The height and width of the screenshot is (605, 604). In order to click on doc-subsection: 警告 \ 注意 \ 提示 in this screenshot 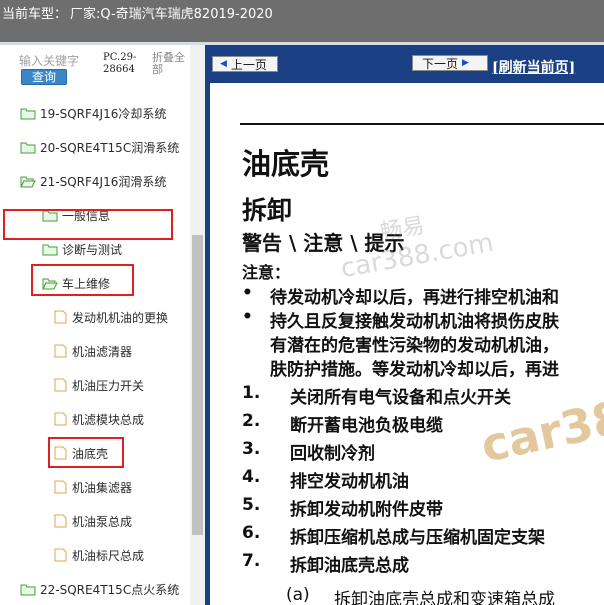, I will do `click(323, 243)`.